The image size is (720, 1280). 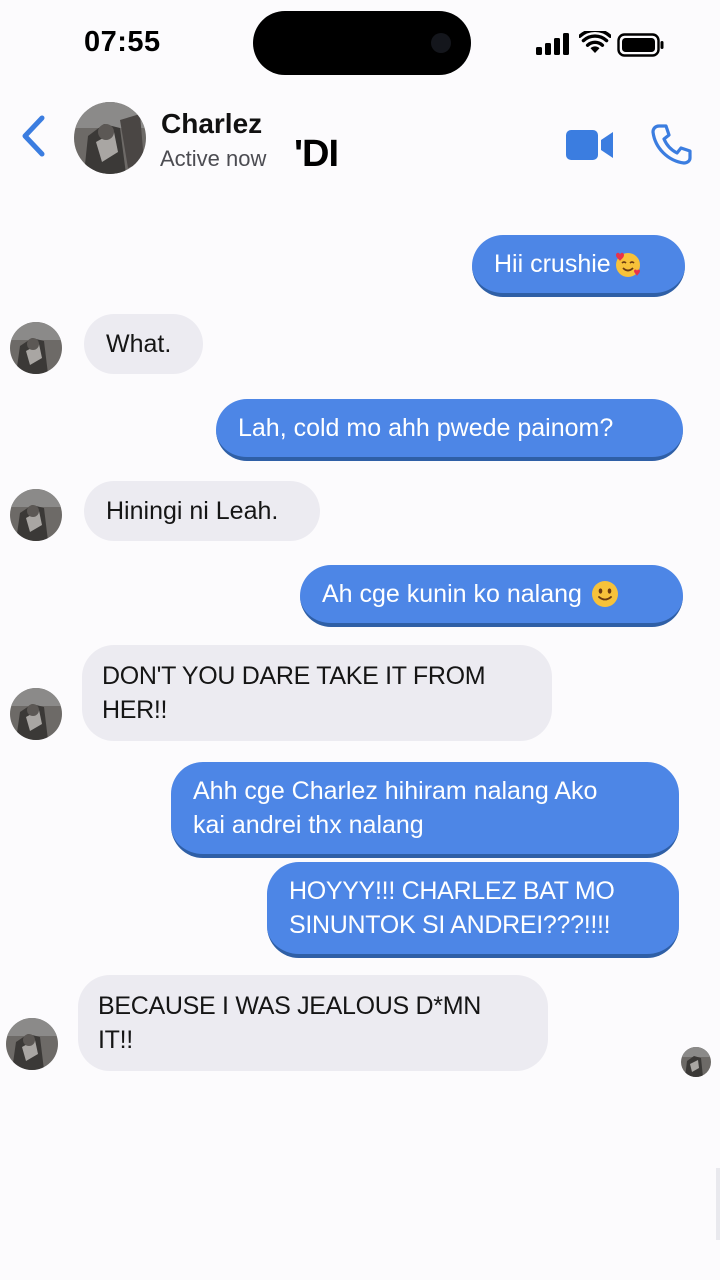 I want to click on dynamic-island, so click(x=362, y=43).